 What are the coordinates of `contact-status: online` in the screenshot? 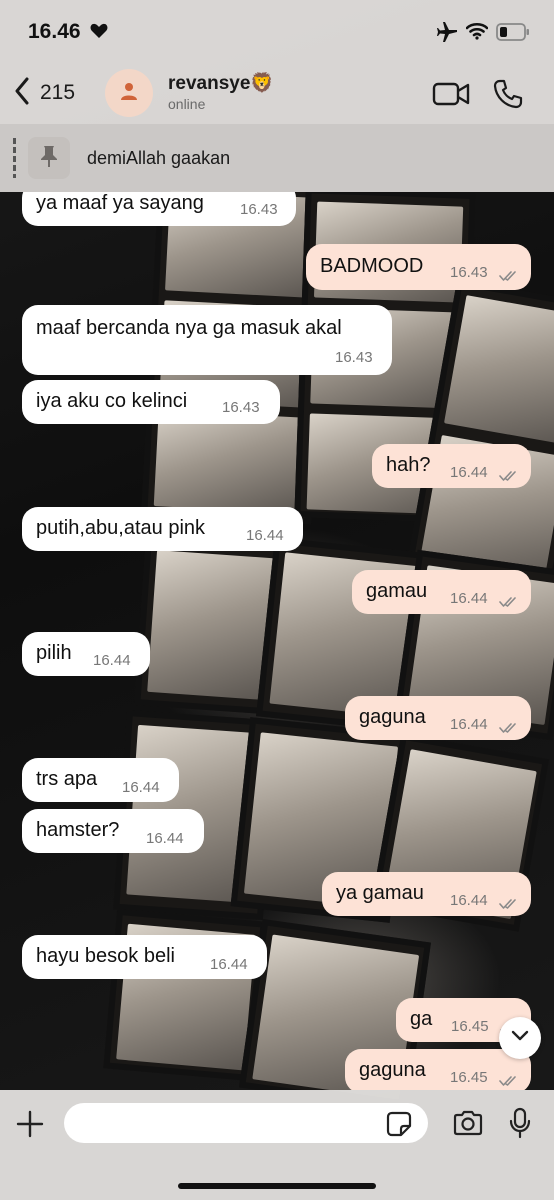 It's located at (187, 104).